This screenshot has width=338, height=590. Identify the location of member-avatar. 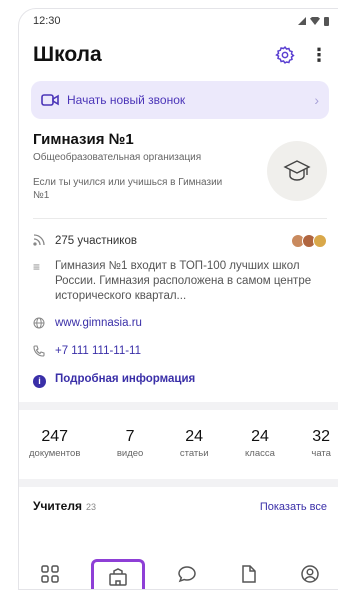
(320, 241).